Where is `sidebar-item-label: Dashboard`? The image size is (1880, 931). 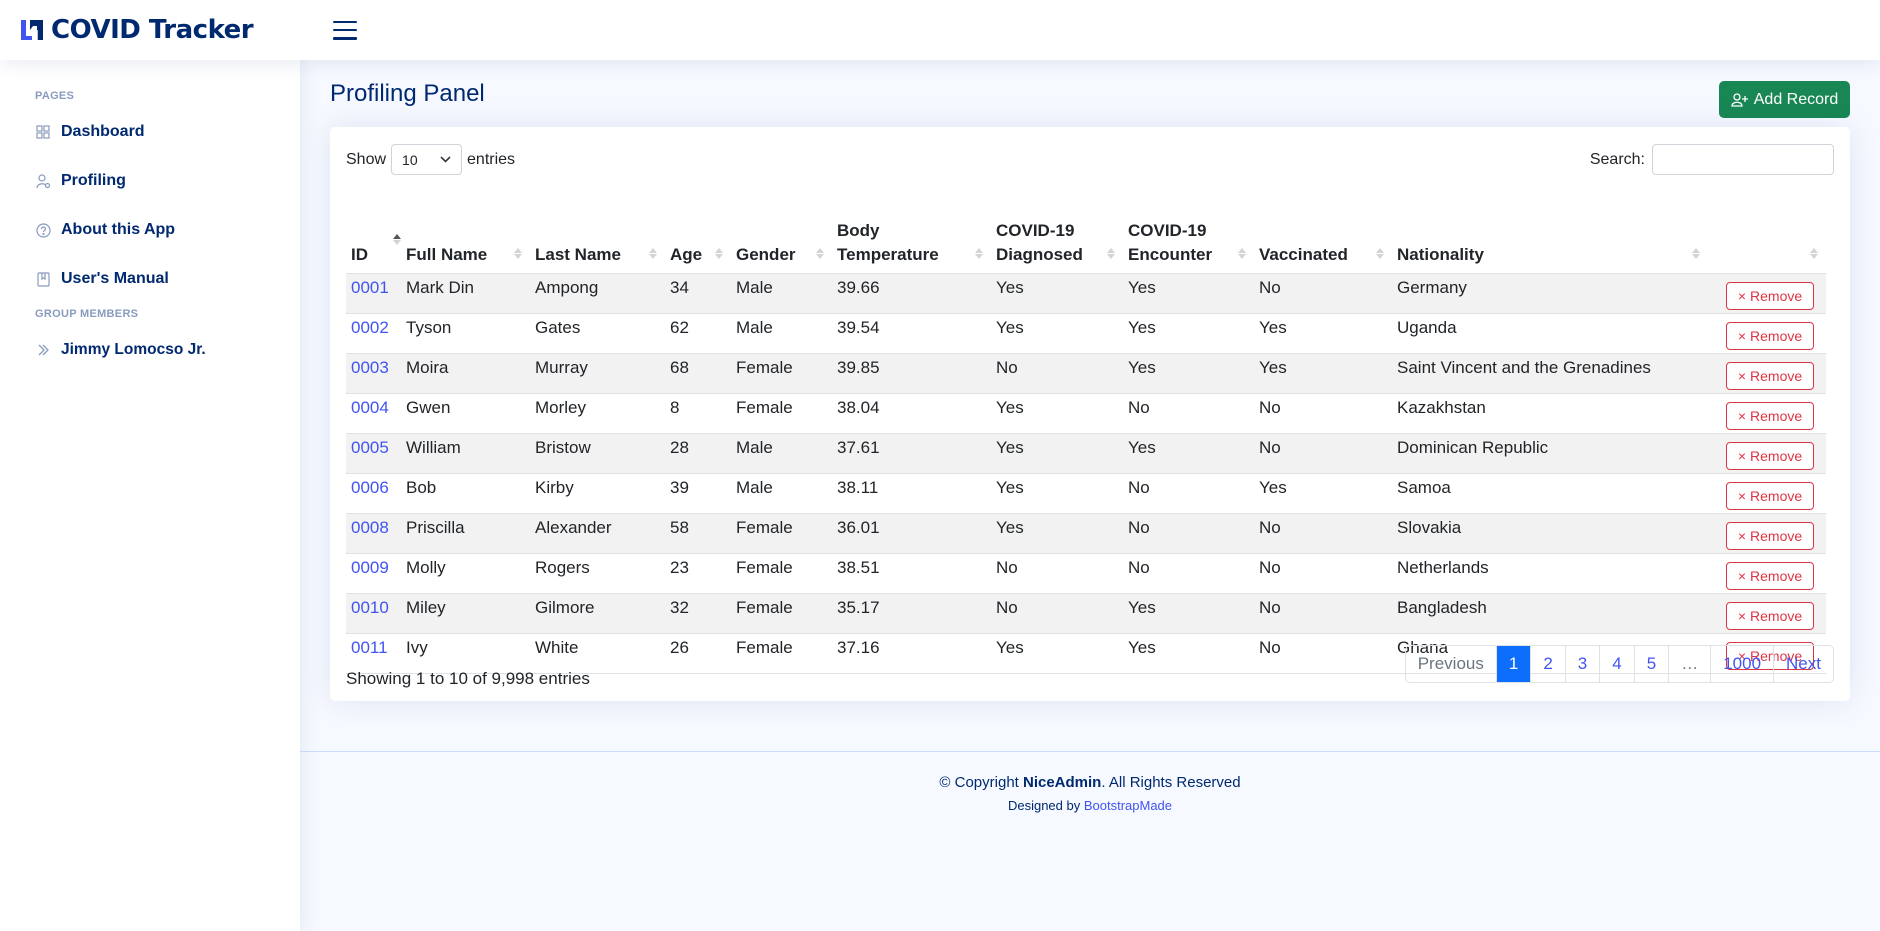
sidebar-item-label: Dashboard is located at coordinates (103, 131).